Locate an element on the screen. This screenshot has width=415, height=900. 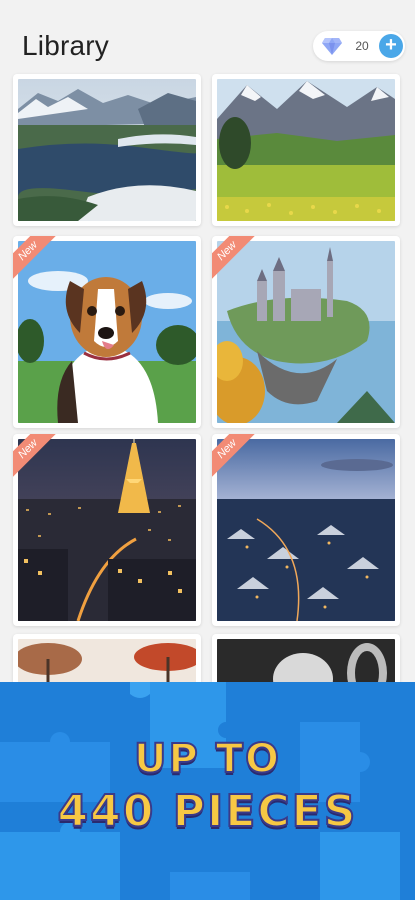
tile-dog: New is located at coordinates (107, 332).